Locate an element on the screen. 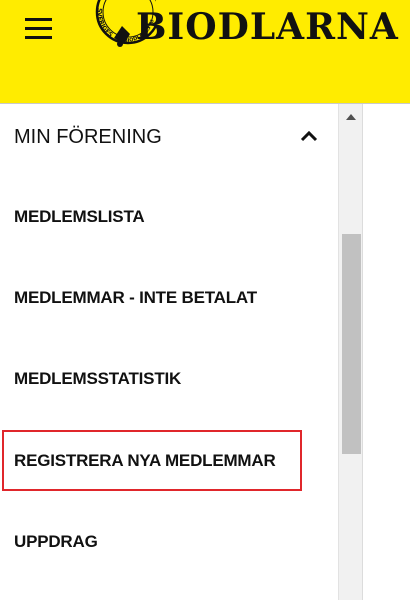  sidebar-item-medlemslista: MEDLEMSLISTA is located at coordinates (79, 217).